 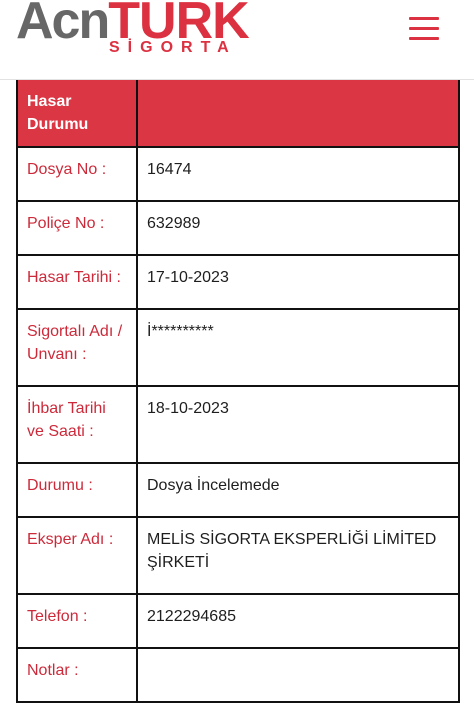 What do you see at coordinates (298, 424) in the screenshot?
I see `row-value: 18-10-2023` at bounding box center [298, 424].